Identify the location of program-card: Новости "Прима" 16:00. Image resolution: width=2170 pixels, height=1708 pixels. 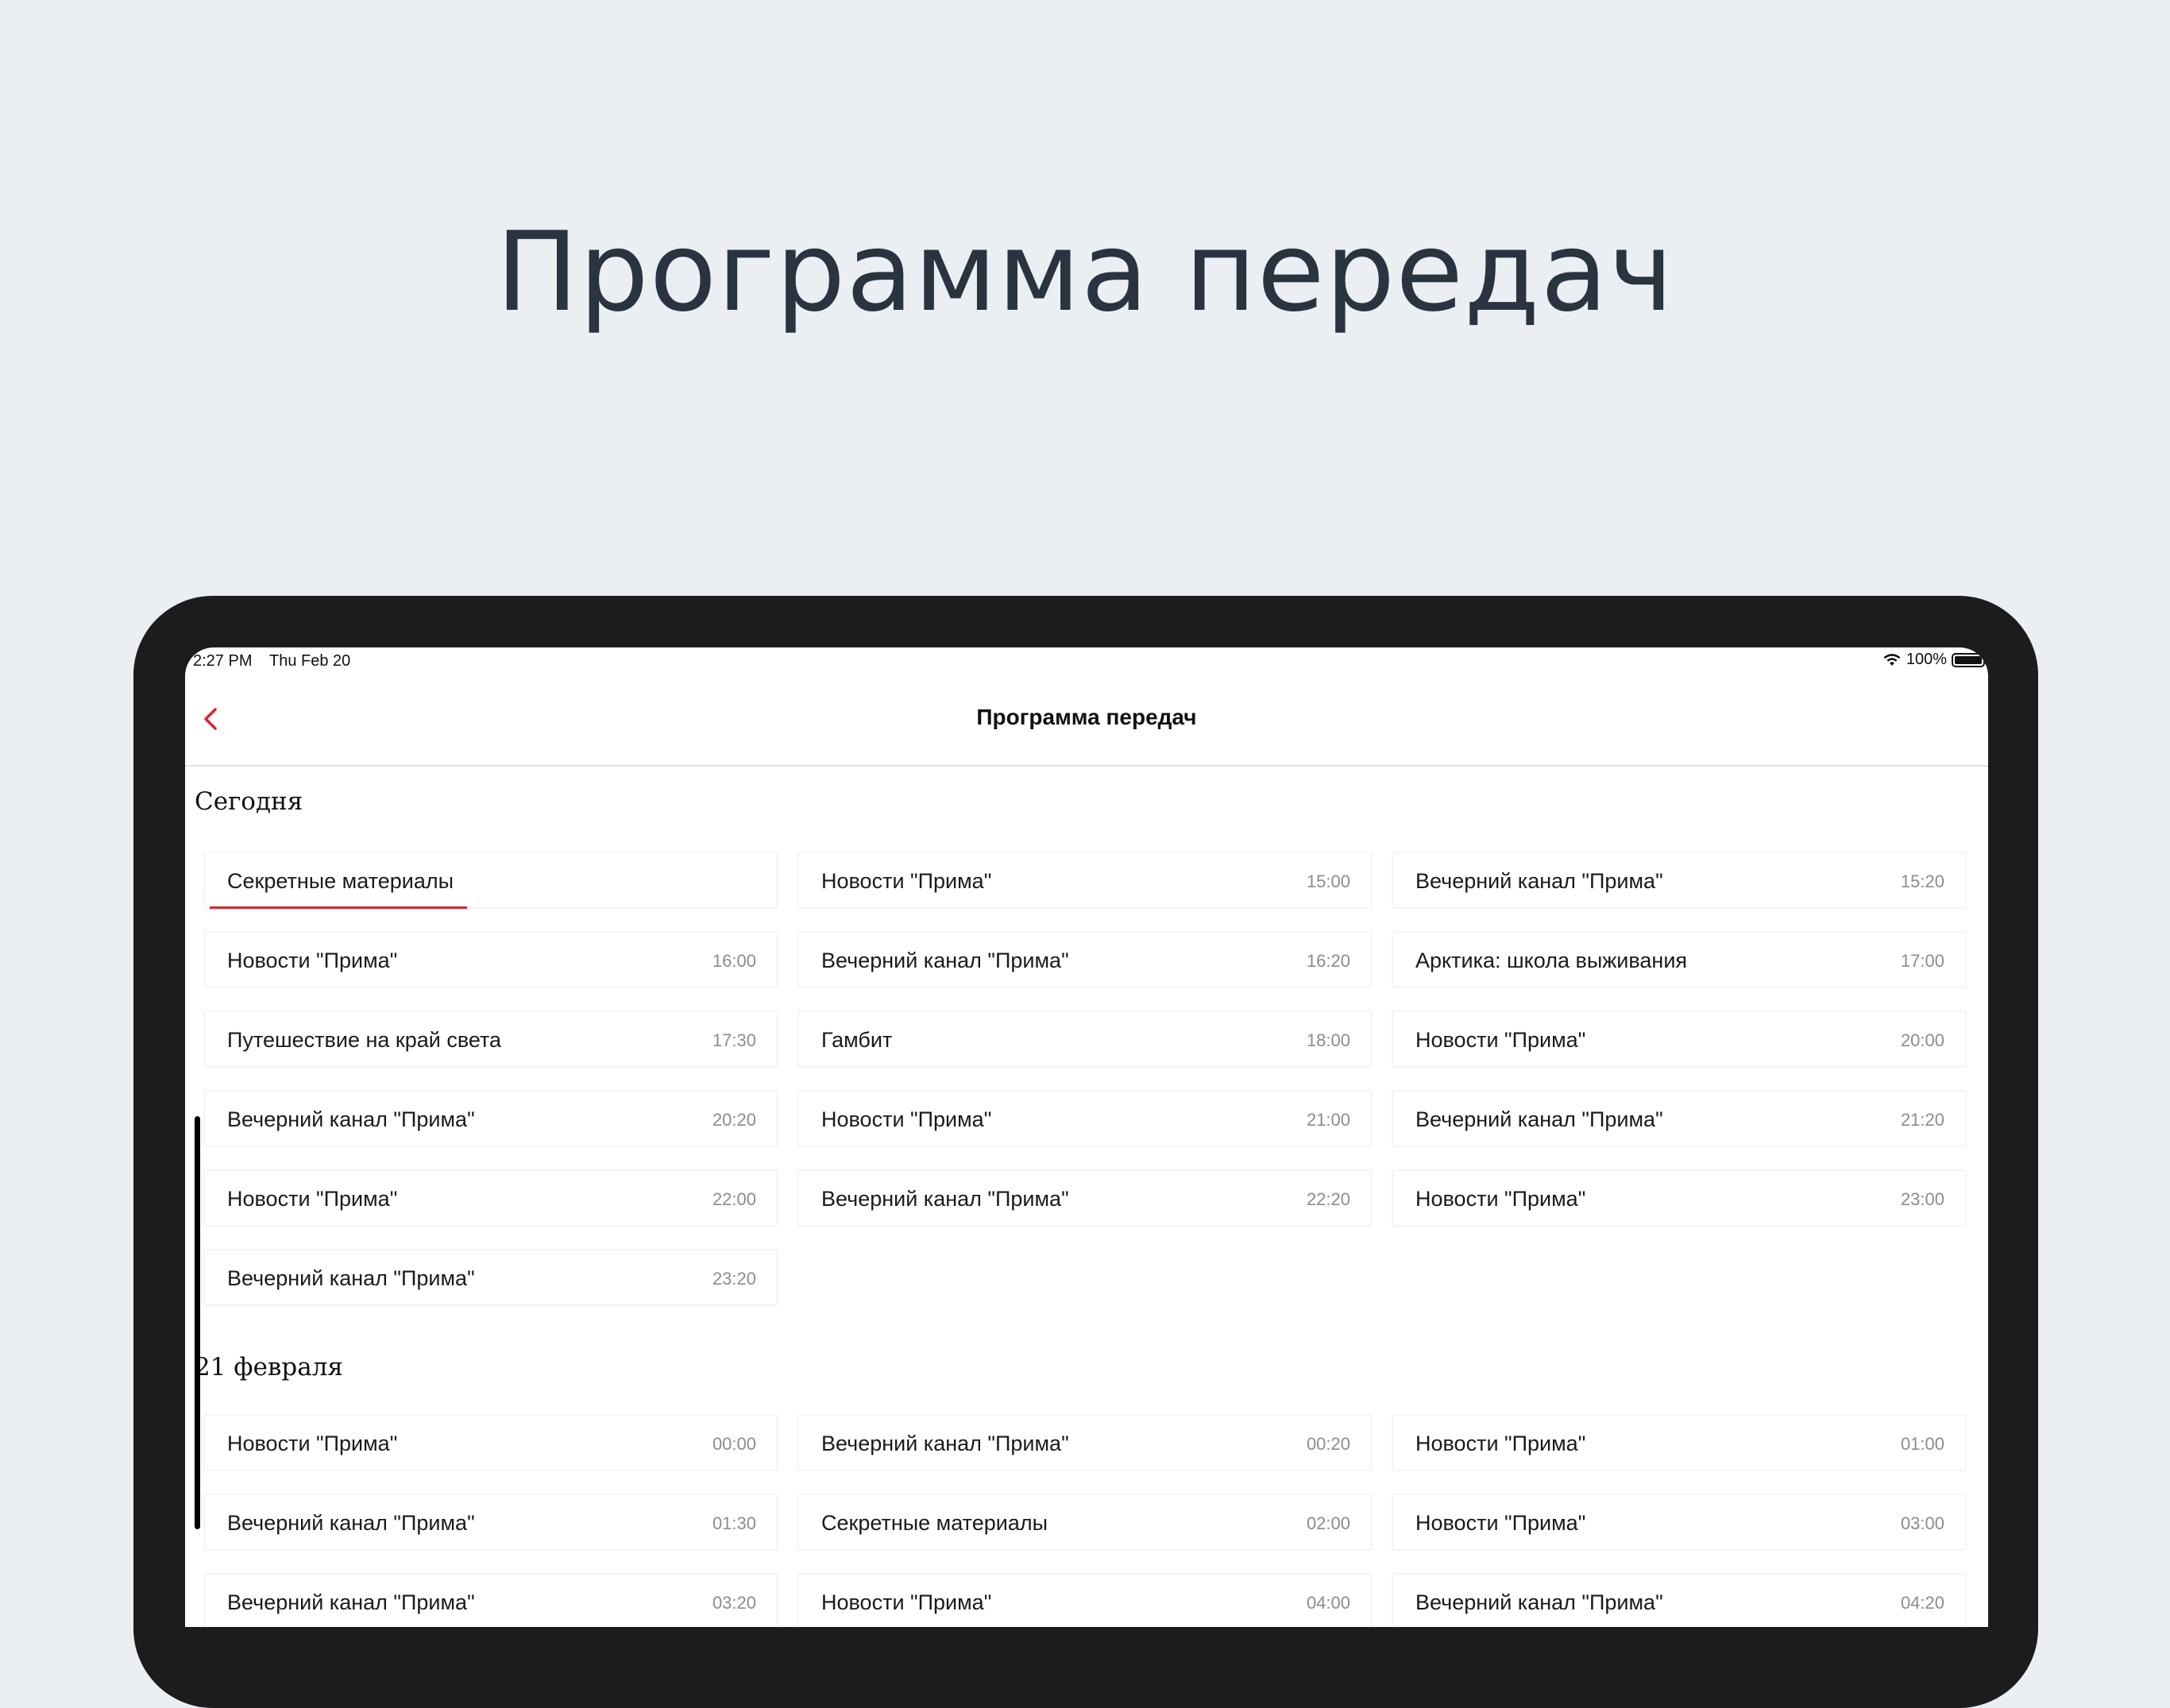
(491, 959).